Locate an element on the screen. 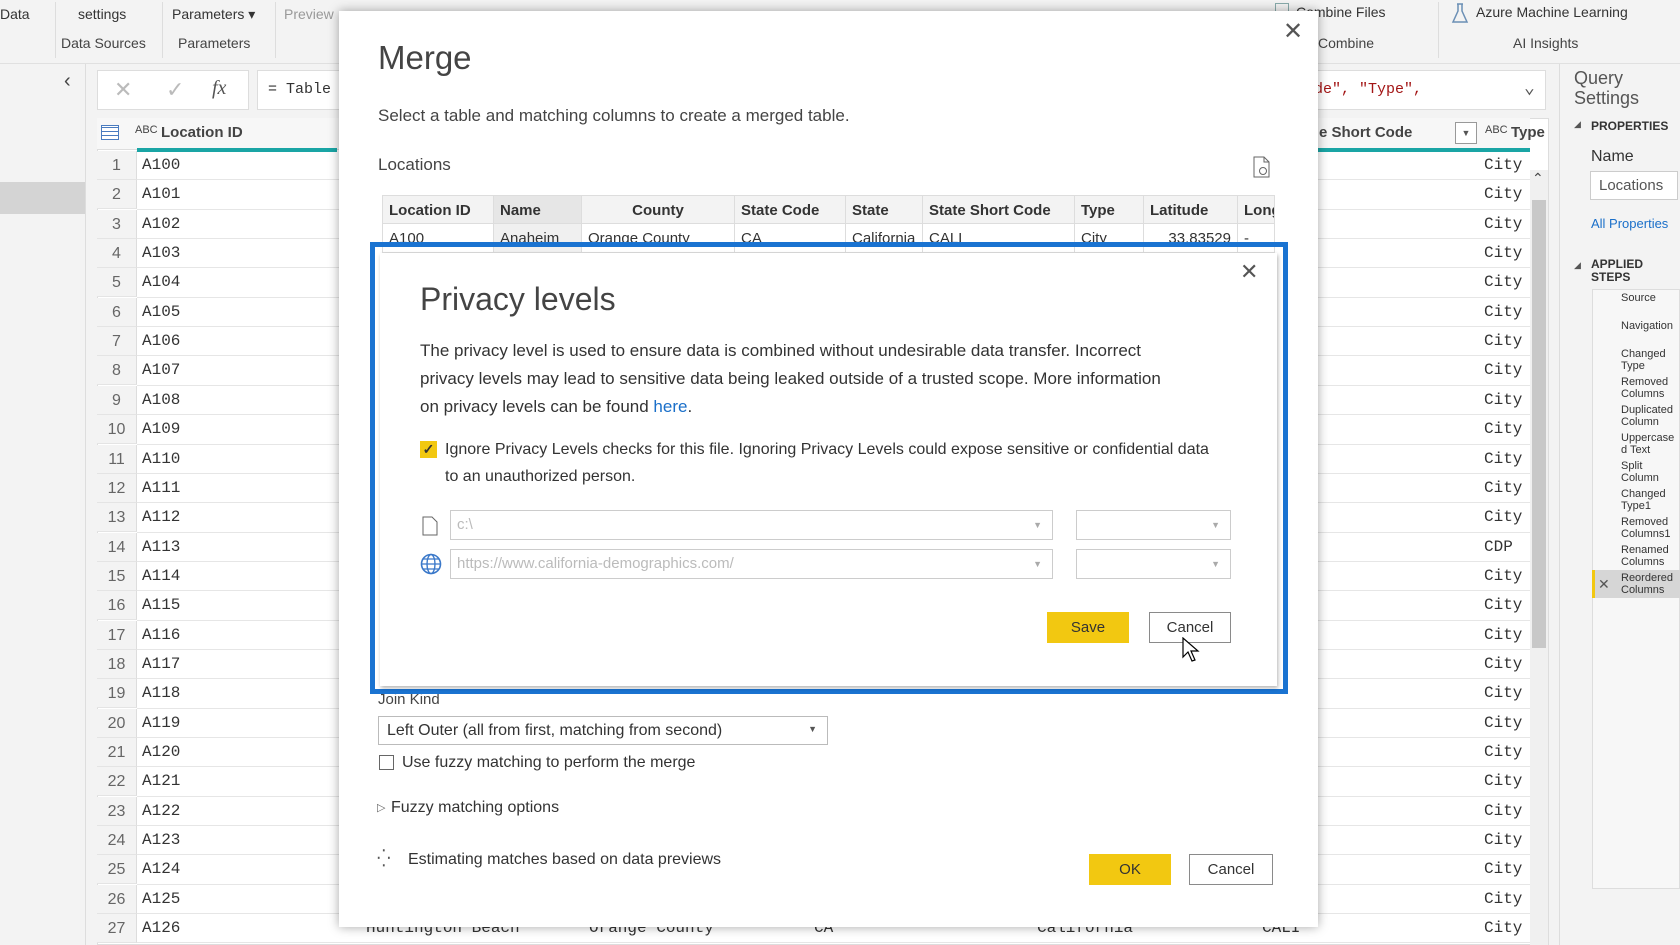 This screenshot has width=1680, height=945. expand-triangle-icon: ▷ is located at coordinates (381, 807).